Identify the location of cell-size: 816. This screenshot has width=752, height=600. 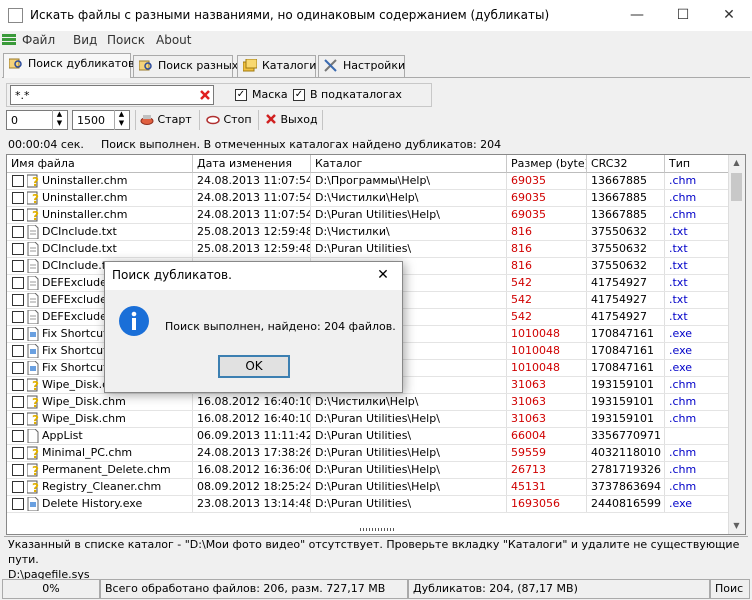
(547, 266).